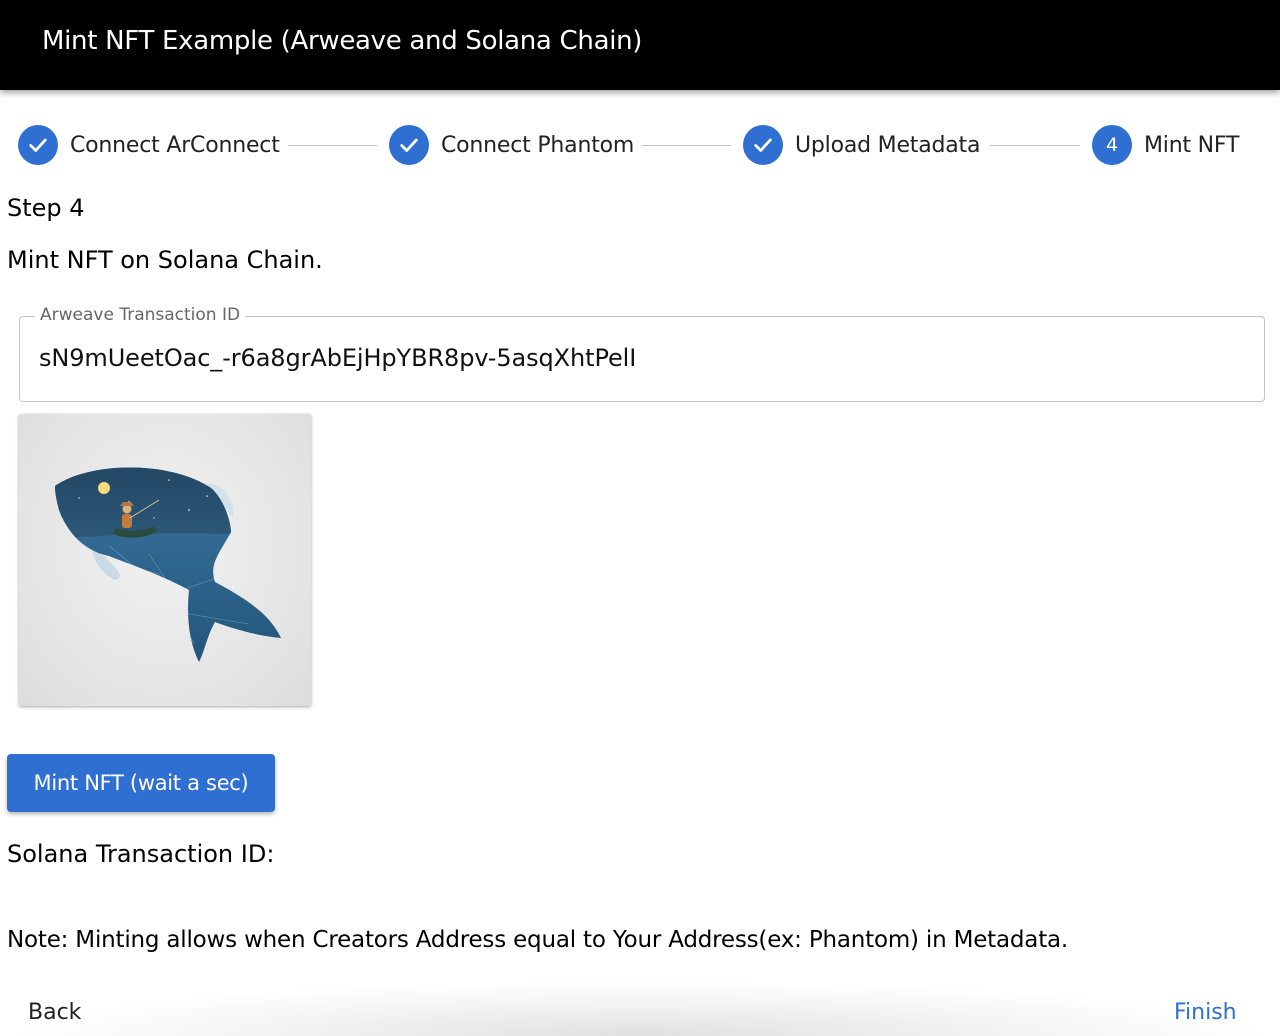 The height and width of the screenshot is (1036, 1280). I want to click on step-upload-metadata: Upload Metadata, so click(861, 145).